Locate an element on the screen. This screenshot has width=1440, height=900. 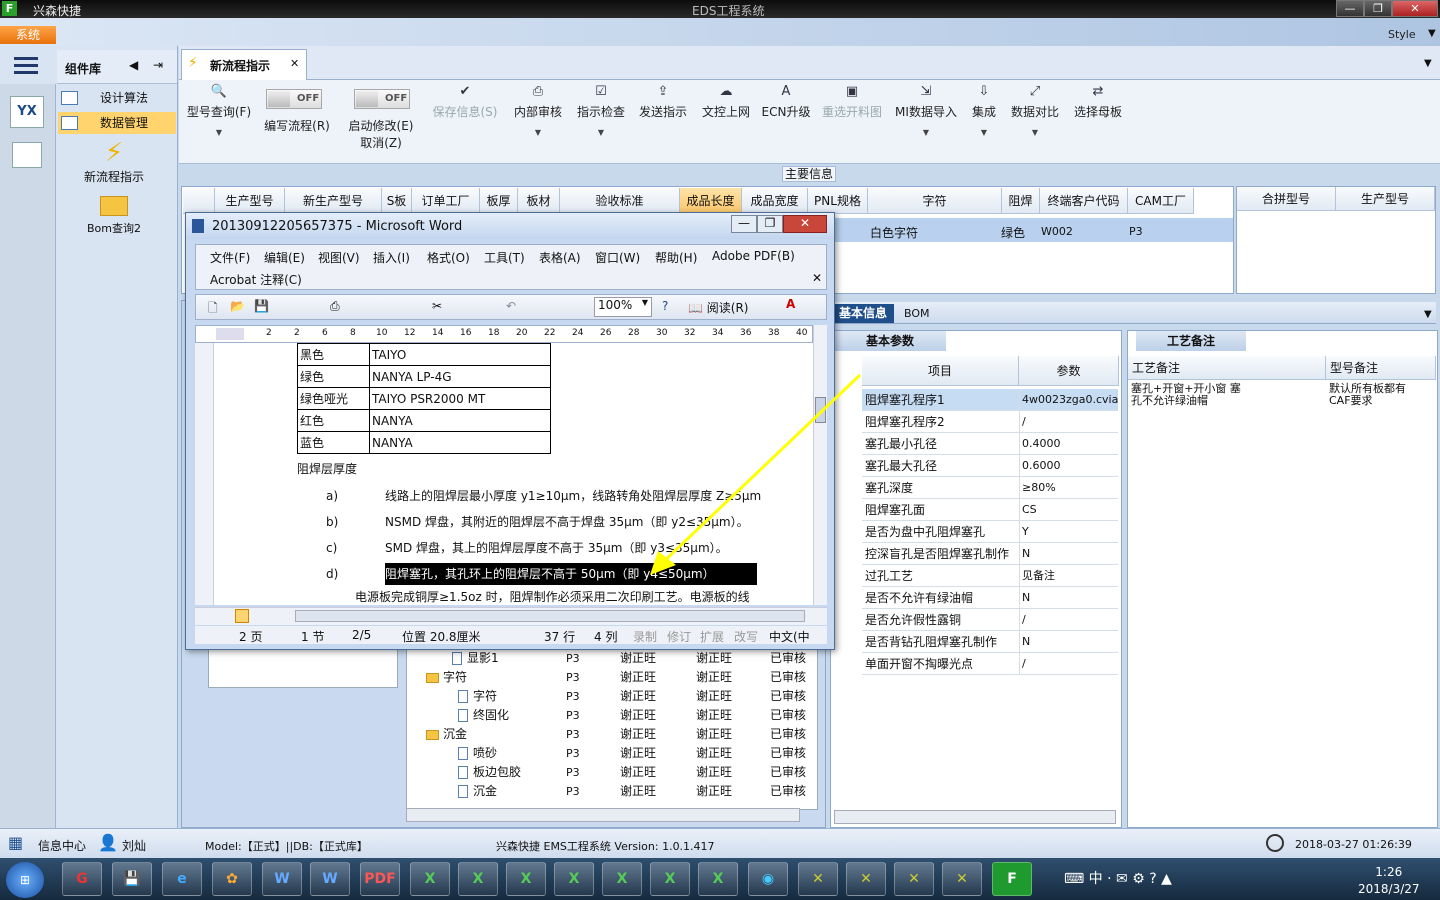
word-menu-insert: 插入(I) is located at coordinates (391, 257).